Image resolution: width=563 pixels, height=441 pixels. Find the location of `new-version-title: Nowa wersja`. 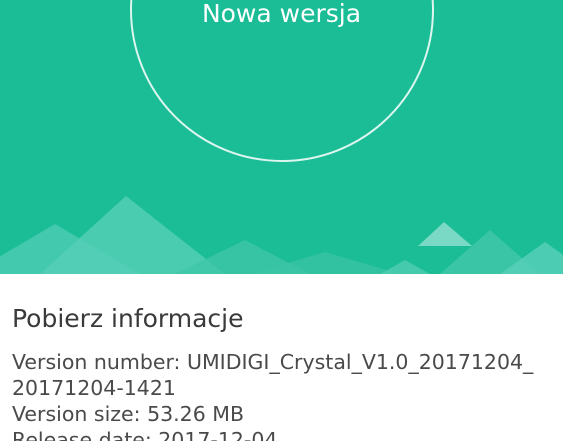

new-version-title: Nowa wersja is located at coordinates (281, 14).